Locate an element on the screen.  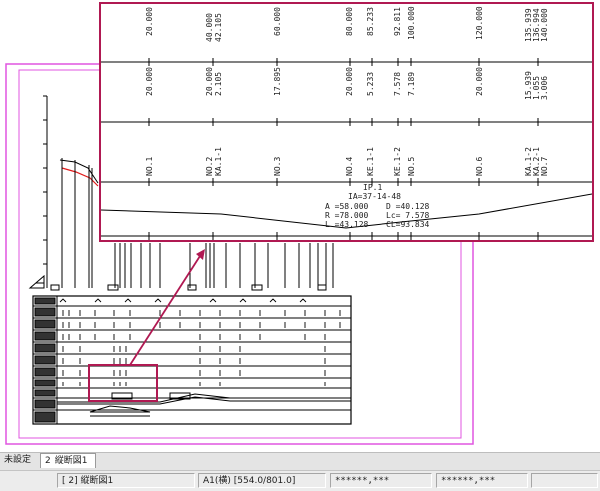
ip-r: R =78.000 is located at coordinates (347, 215).